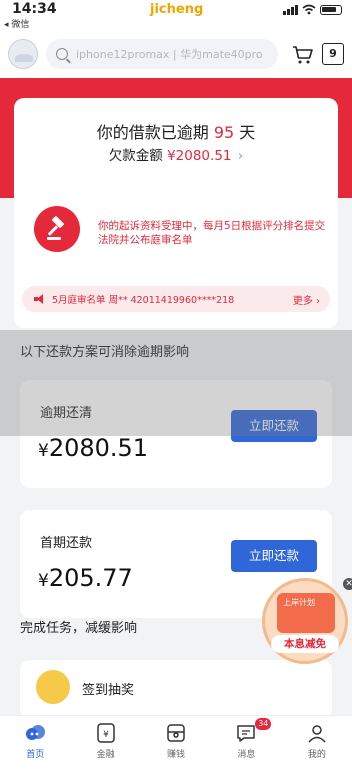 The height and width of the screenshot is (770, 352). Describe the element at coordinates (152, 132) in the screenshot. I see `overdue-prefix: 你的借款已逾期` at that location.